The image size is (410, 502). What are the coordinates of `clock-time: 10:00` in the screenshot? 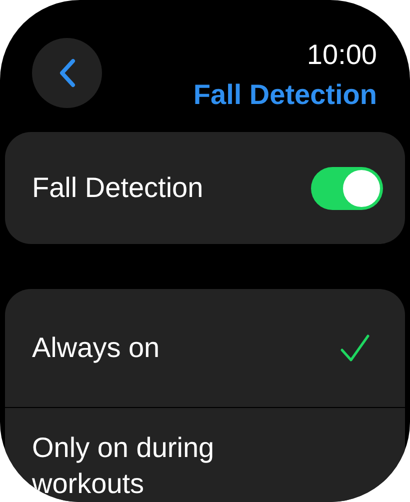 It's located at (341, 55).